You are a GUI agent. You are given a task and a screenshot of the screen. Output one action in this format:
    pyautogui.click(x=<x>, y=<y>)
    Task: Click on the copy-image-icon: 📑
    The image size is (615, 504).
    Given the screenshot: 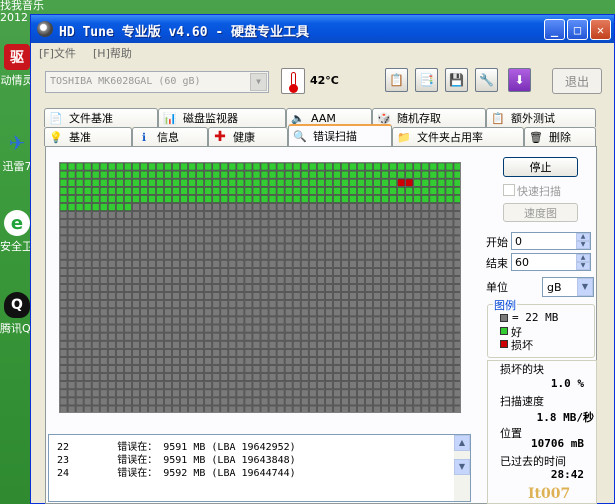 What is the action you would take?
    pyautogui.click(x=426, y=80)
    